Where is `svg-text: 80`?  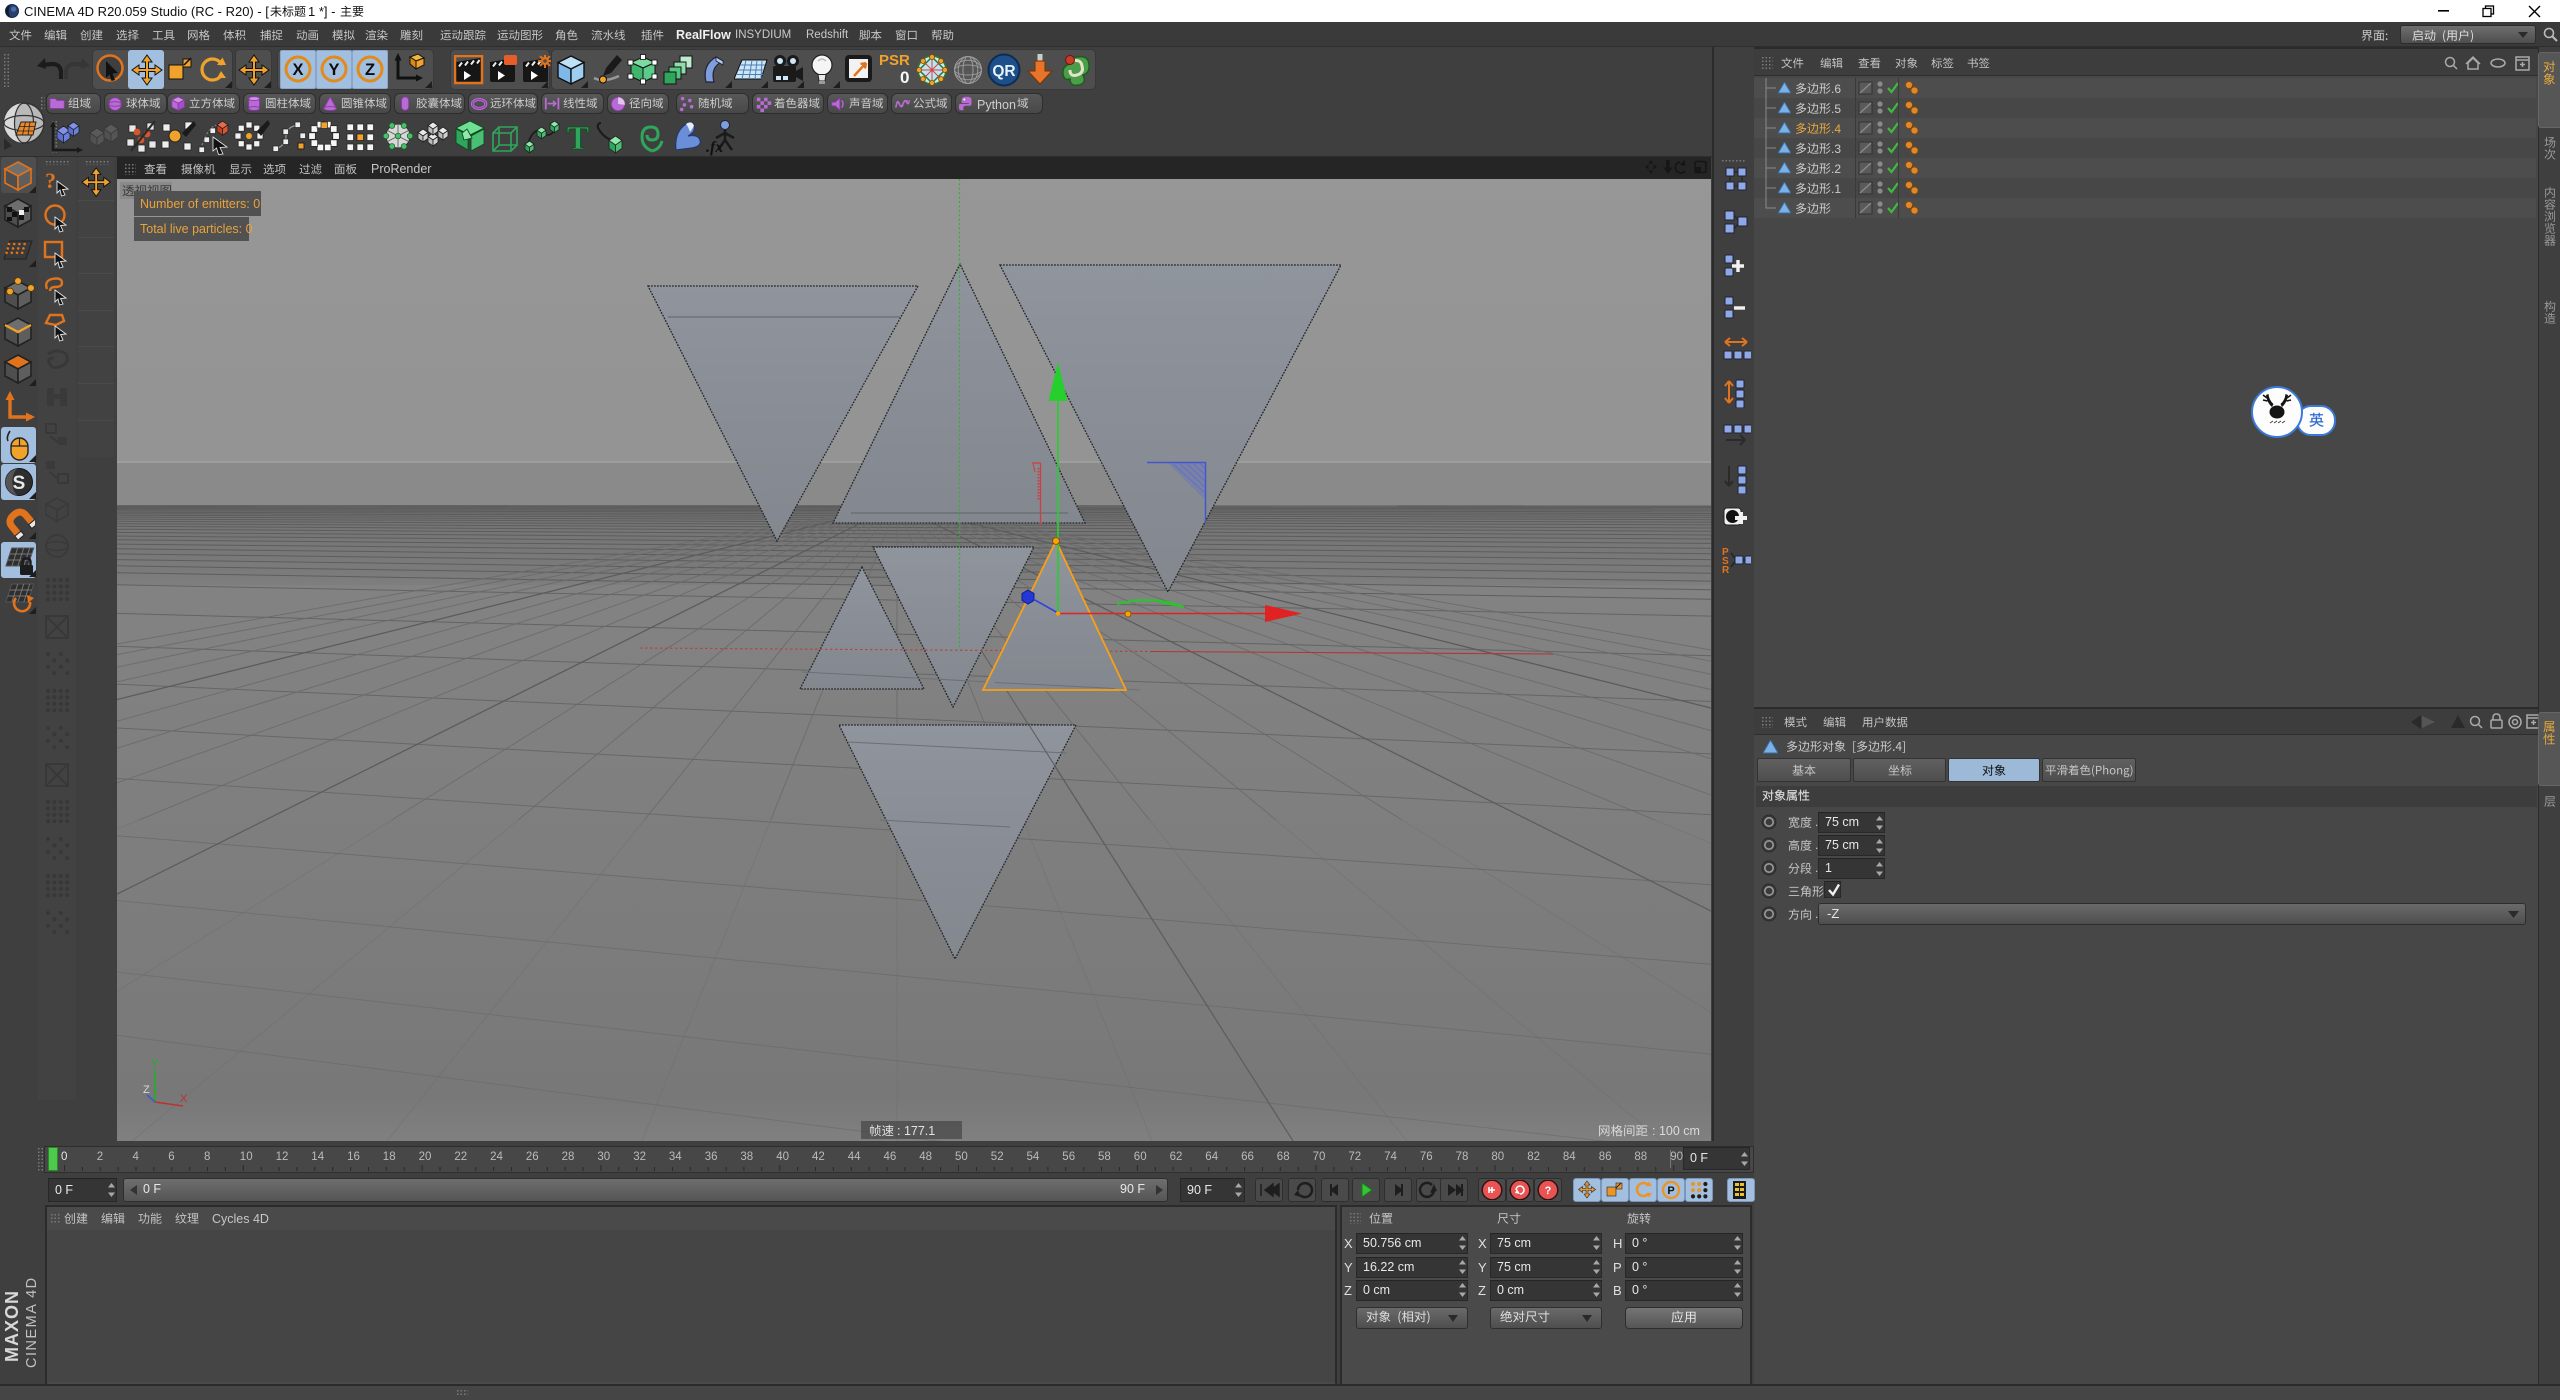
svg-text: 80 is located at coordinates (1497, 1157).